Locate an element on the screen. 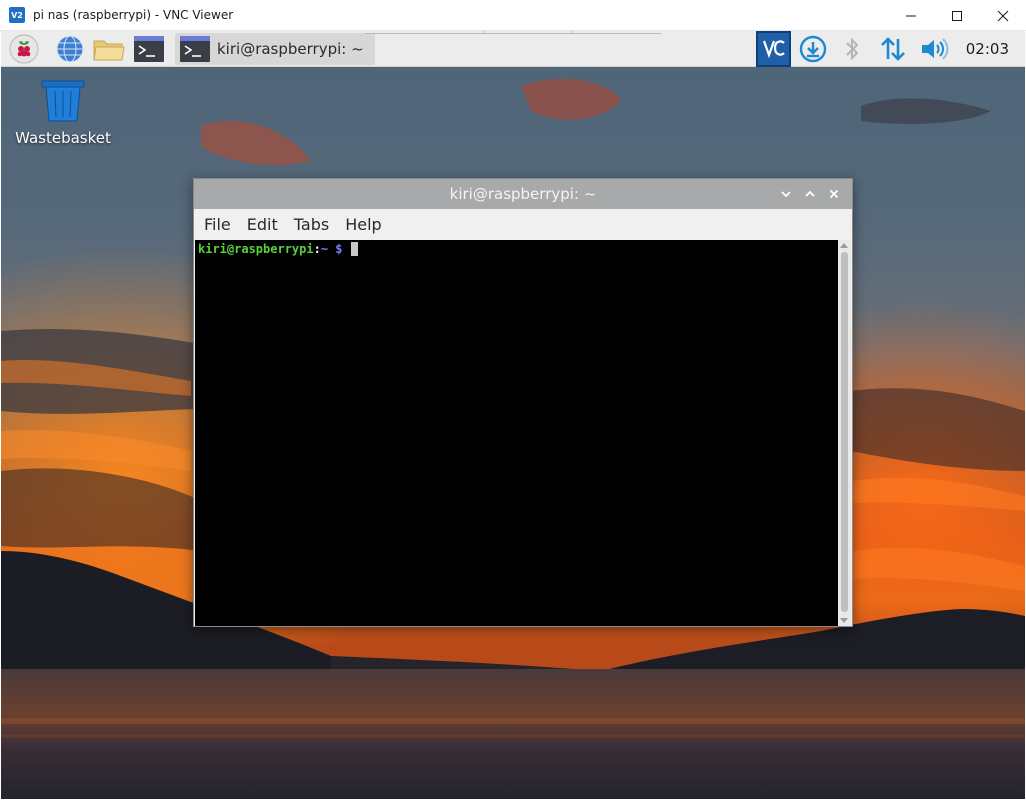 This screenshot has width=1026, height=800. chevron-up-icon is located at coordinates (810, 193).